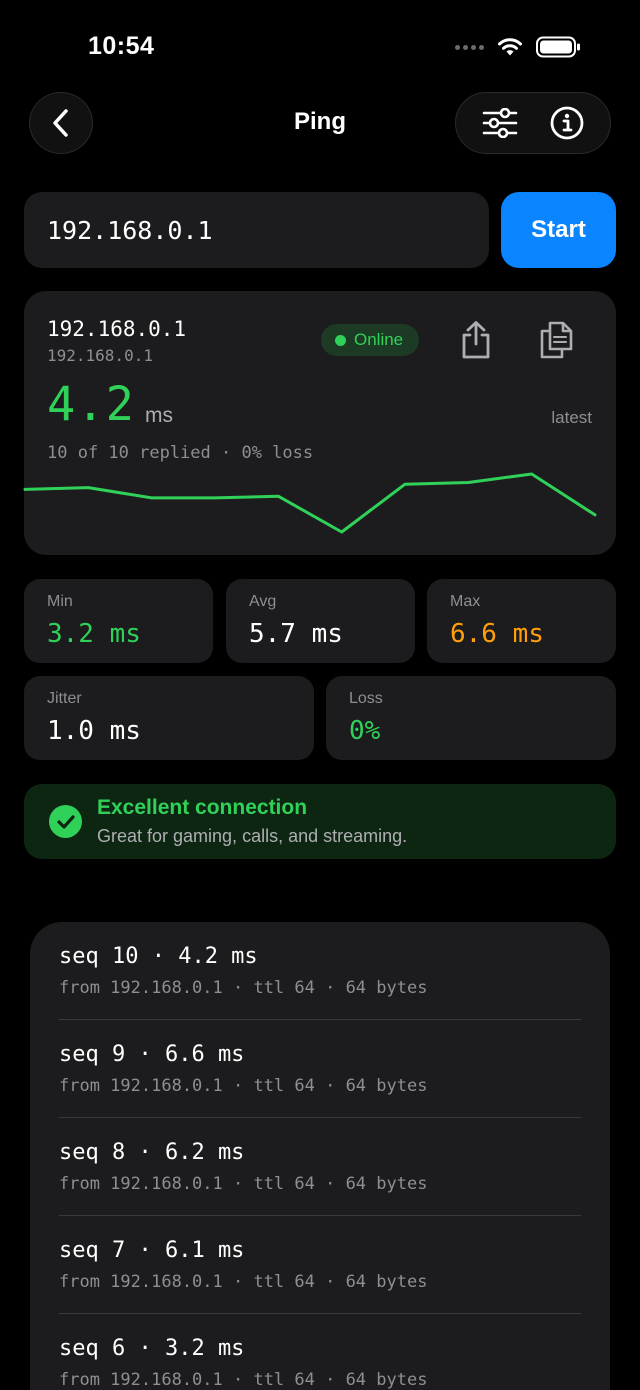  Describe the element at coordinates (152, 1250) in the screenshot. I see `reply-summary: seq 7 · 6.1 ms` at that location.